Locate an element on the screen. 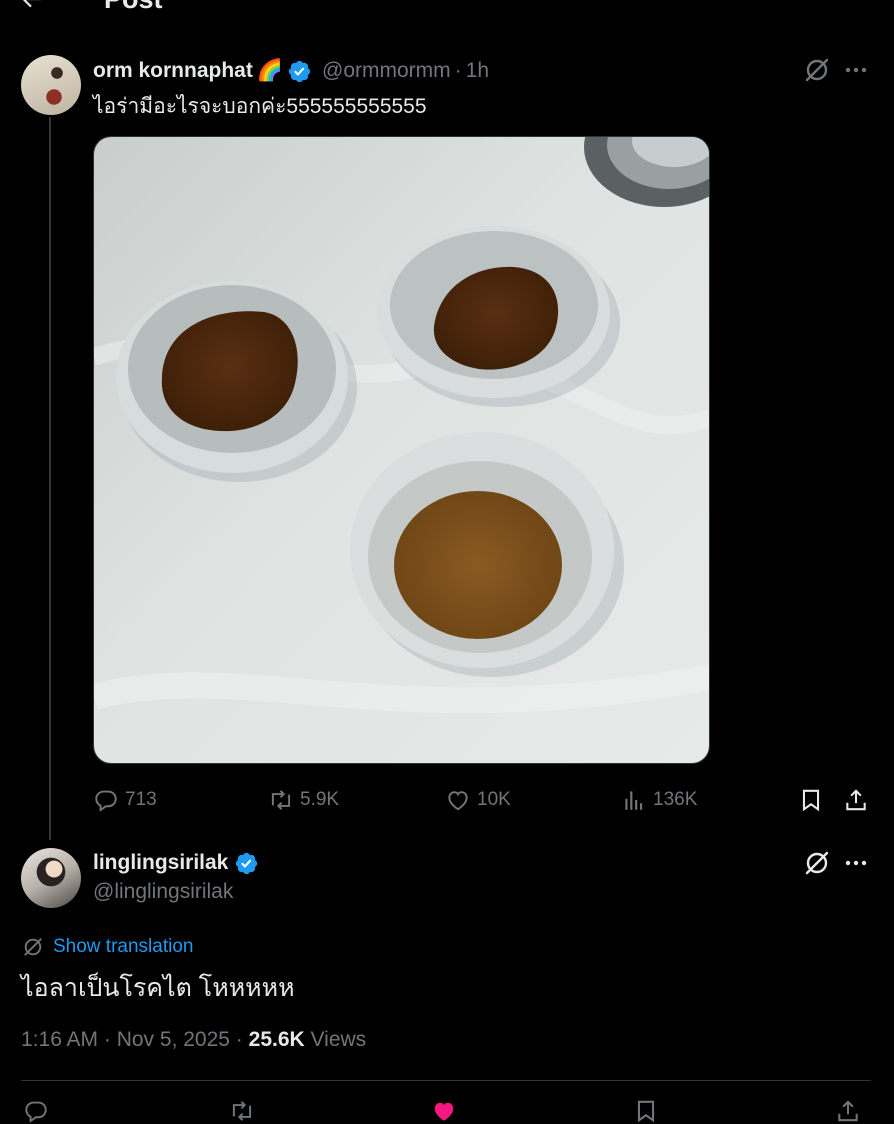 The image size is (894, 1124). analytics-icon is located at coordinates (634, 800).